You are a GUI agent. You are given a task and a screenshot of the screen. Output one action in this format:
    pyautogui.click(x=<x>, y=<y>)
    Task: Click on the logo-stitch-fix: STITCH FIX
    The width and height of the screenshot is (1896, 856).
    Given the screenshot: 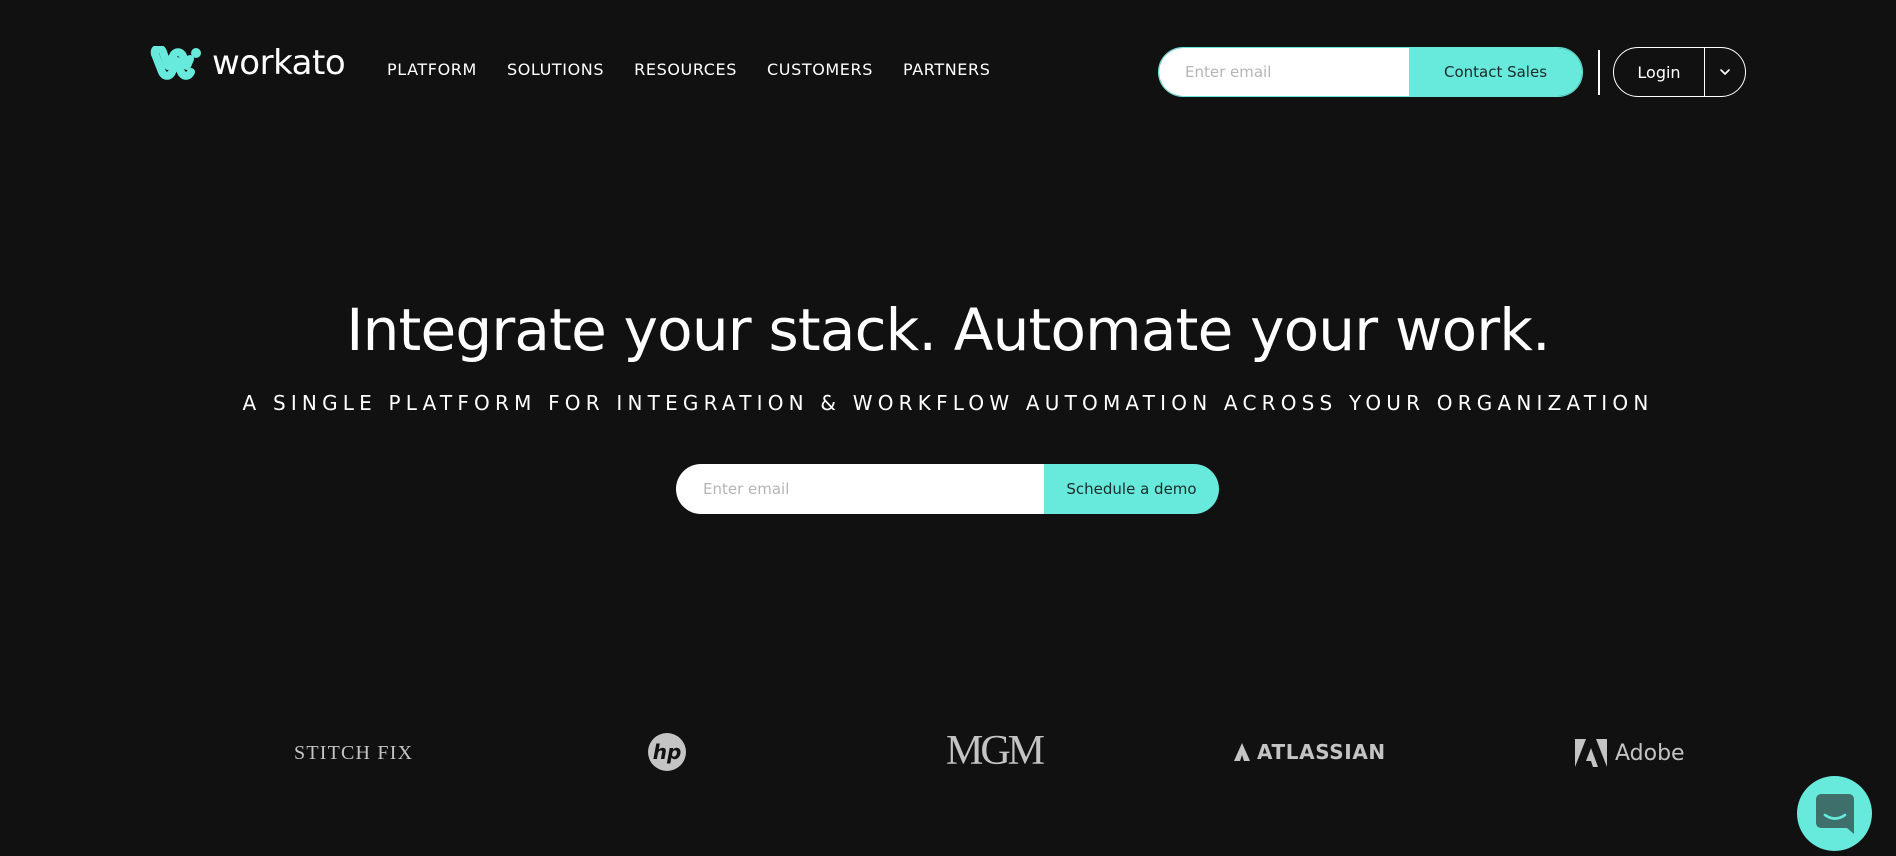 What is the action you would take?
    pyautogui.click(x=353, y=753)
    